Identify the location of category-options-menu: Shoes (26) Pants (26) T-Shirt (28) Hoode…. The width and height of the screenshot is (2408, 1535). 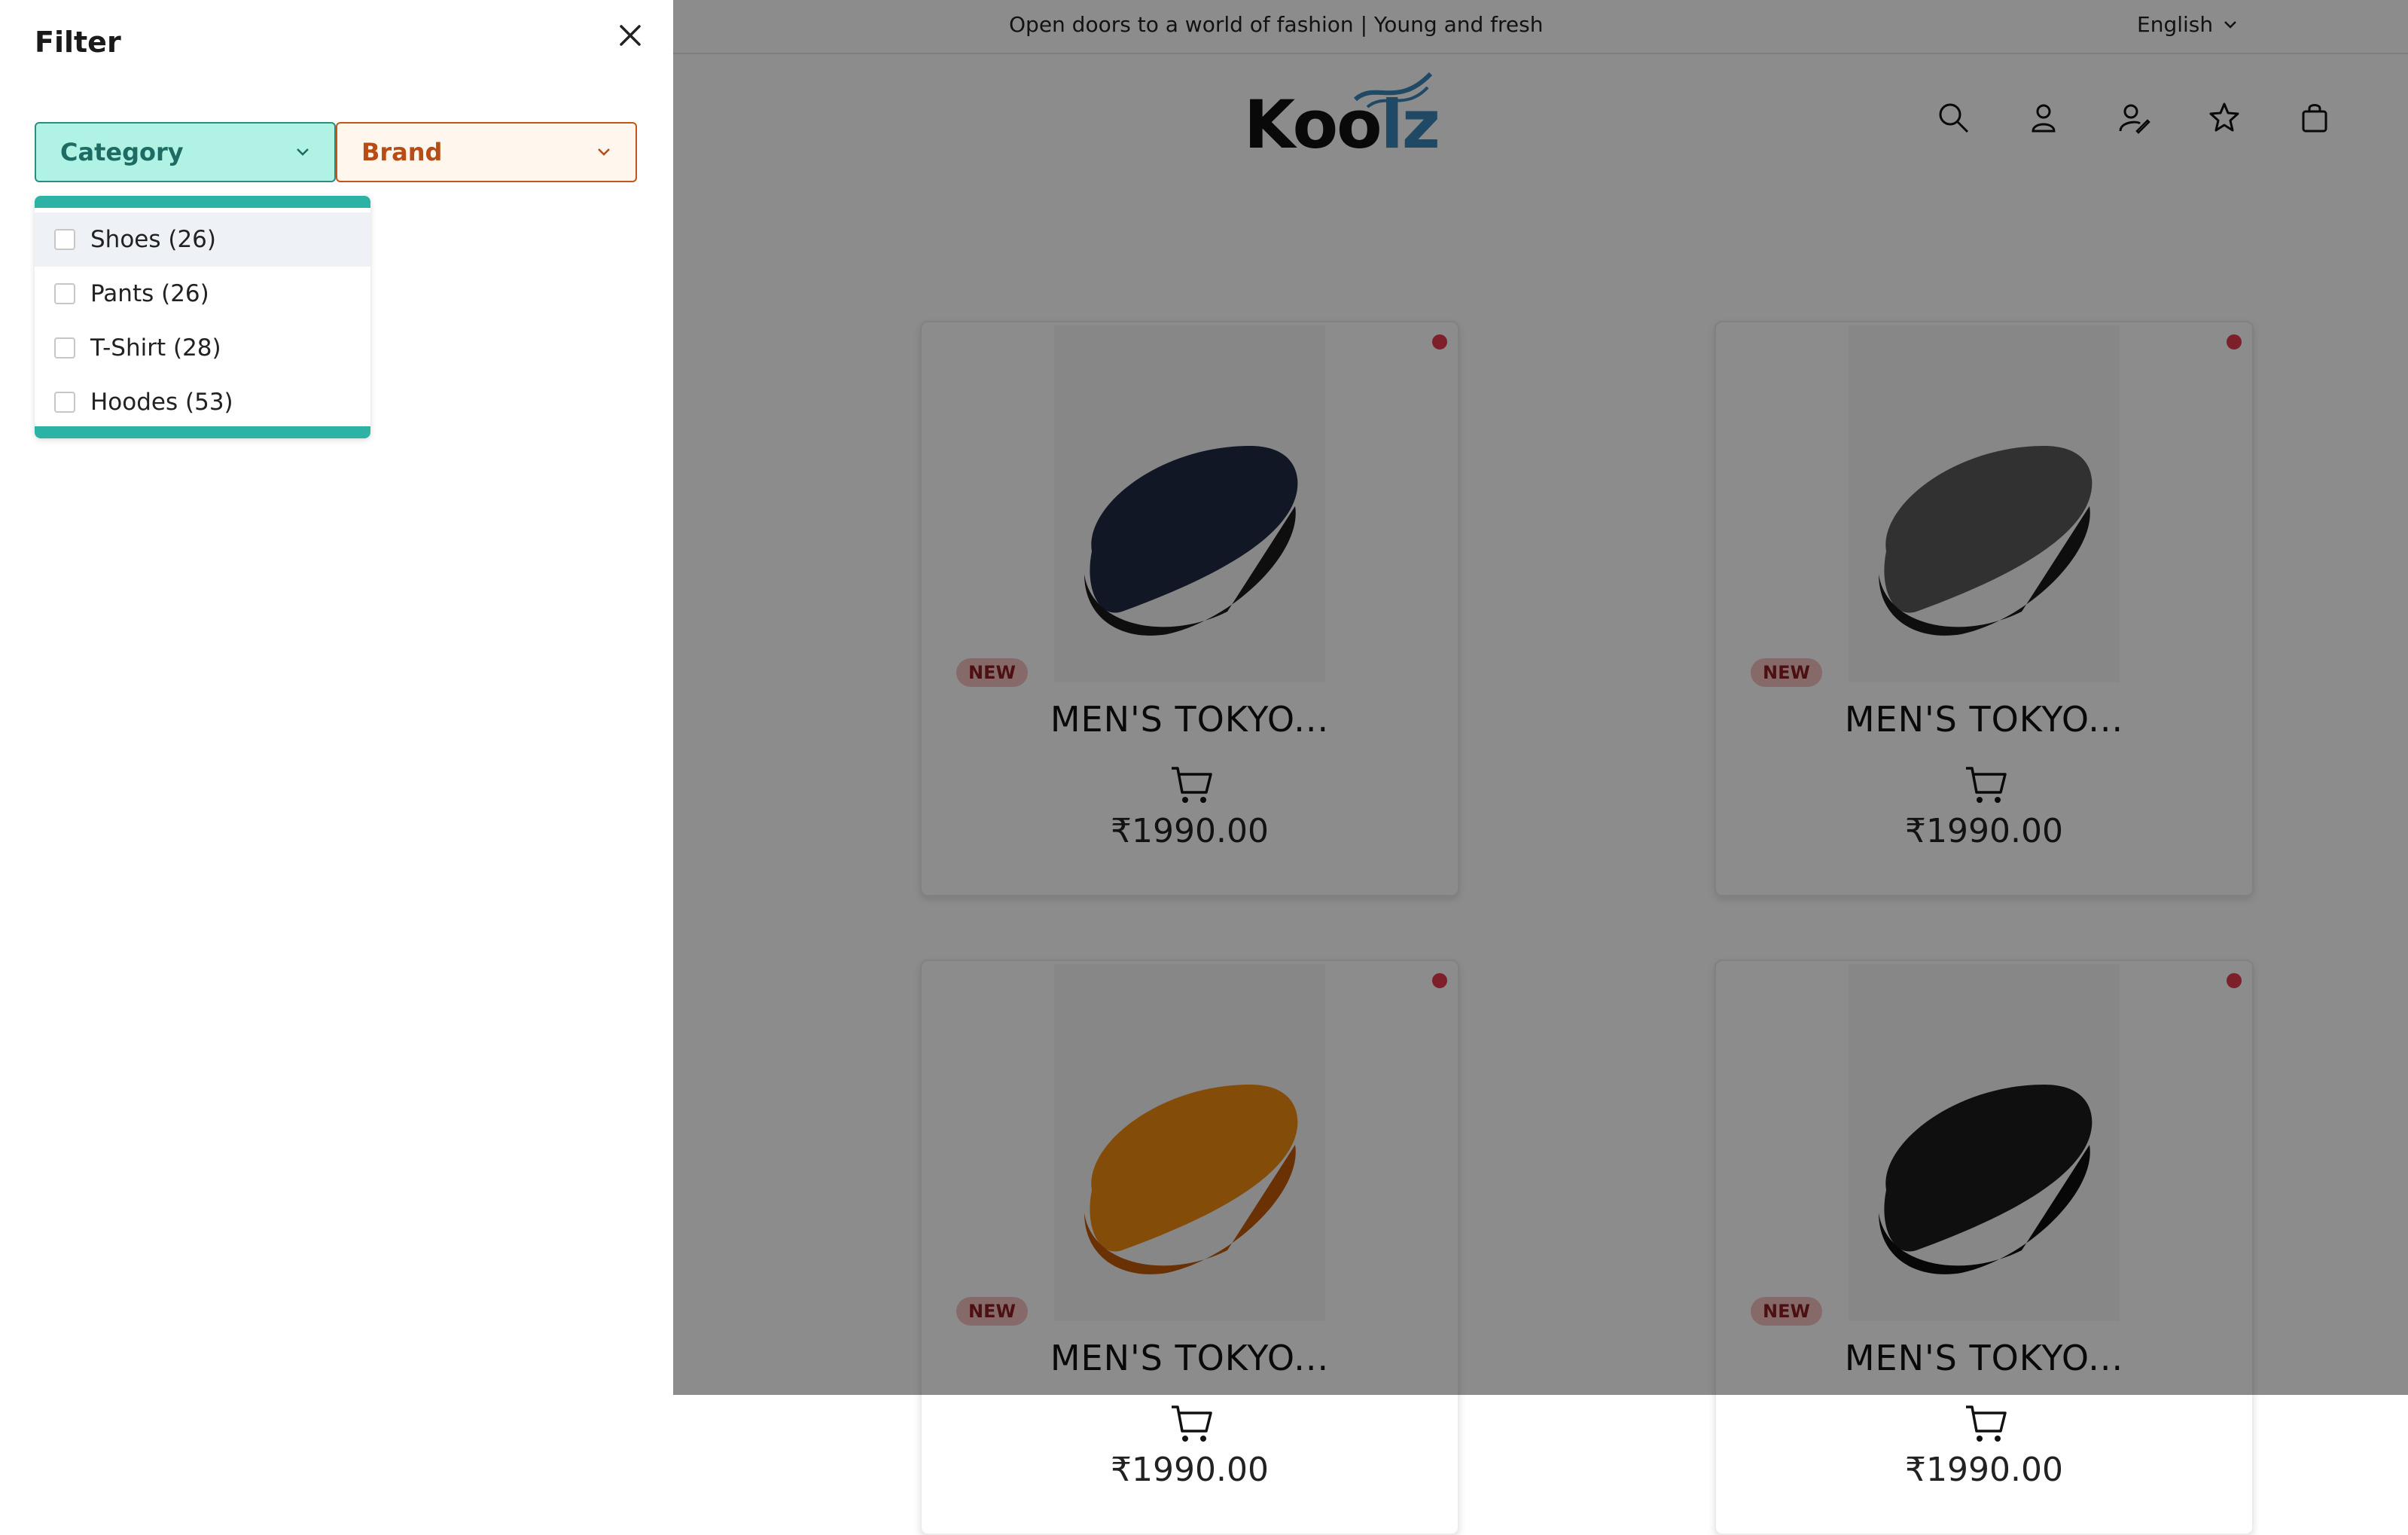
(202, 317).